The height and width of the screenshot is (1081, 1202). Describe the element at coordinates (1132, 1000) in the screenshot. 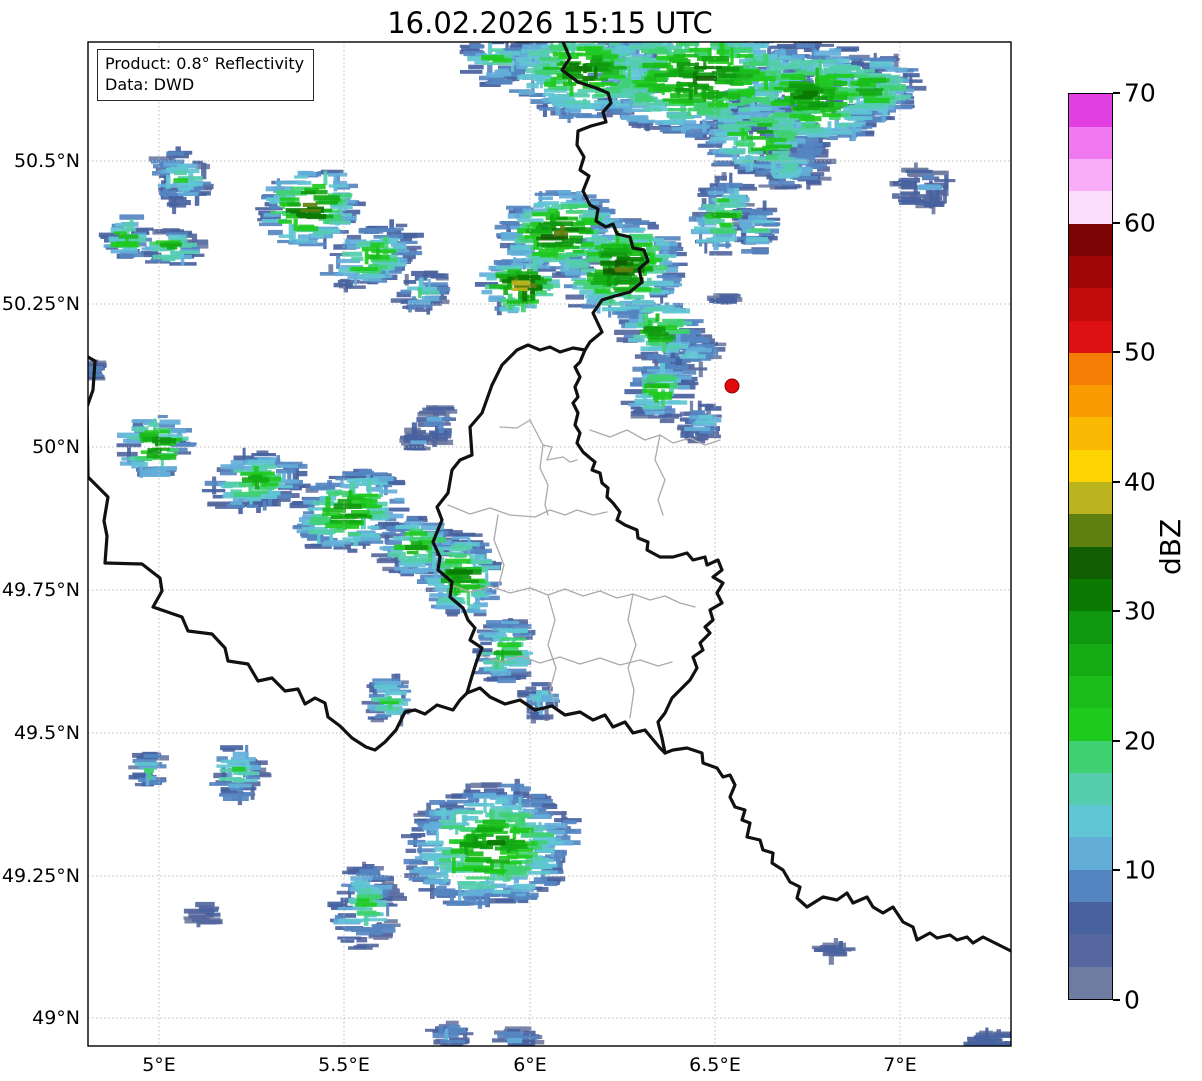

I see `colorbar-tick-label: 0` at that location.